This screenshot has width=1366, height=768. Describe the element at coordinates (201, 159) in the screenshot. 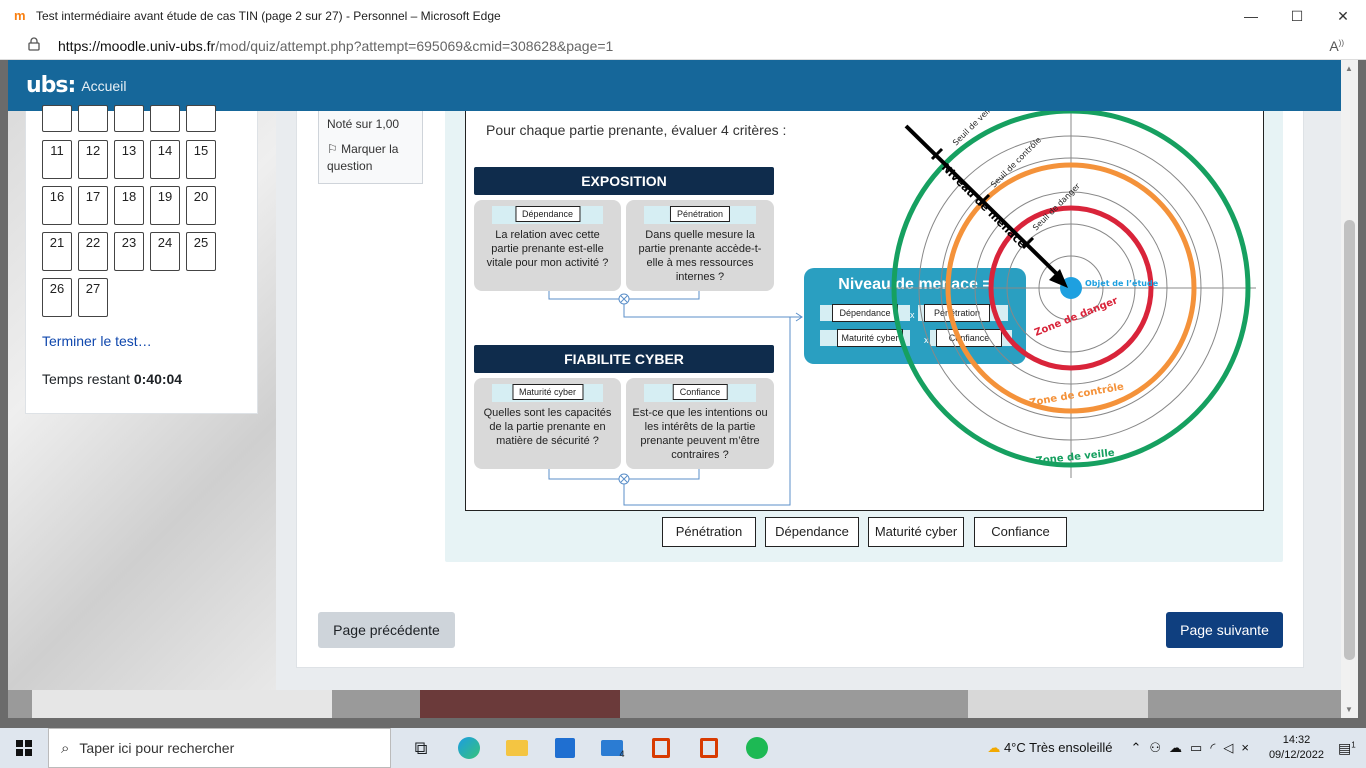

I see `quiz-question-button: 15` at that location.